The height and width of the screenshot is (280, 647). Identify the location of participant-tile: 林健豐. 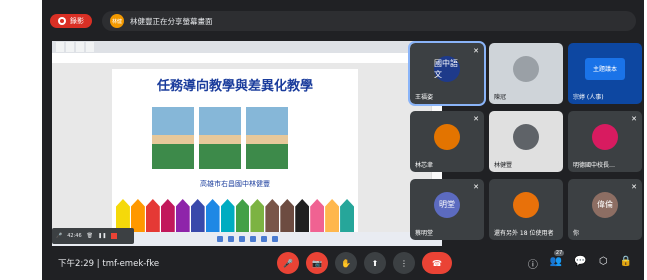
(526, 141).